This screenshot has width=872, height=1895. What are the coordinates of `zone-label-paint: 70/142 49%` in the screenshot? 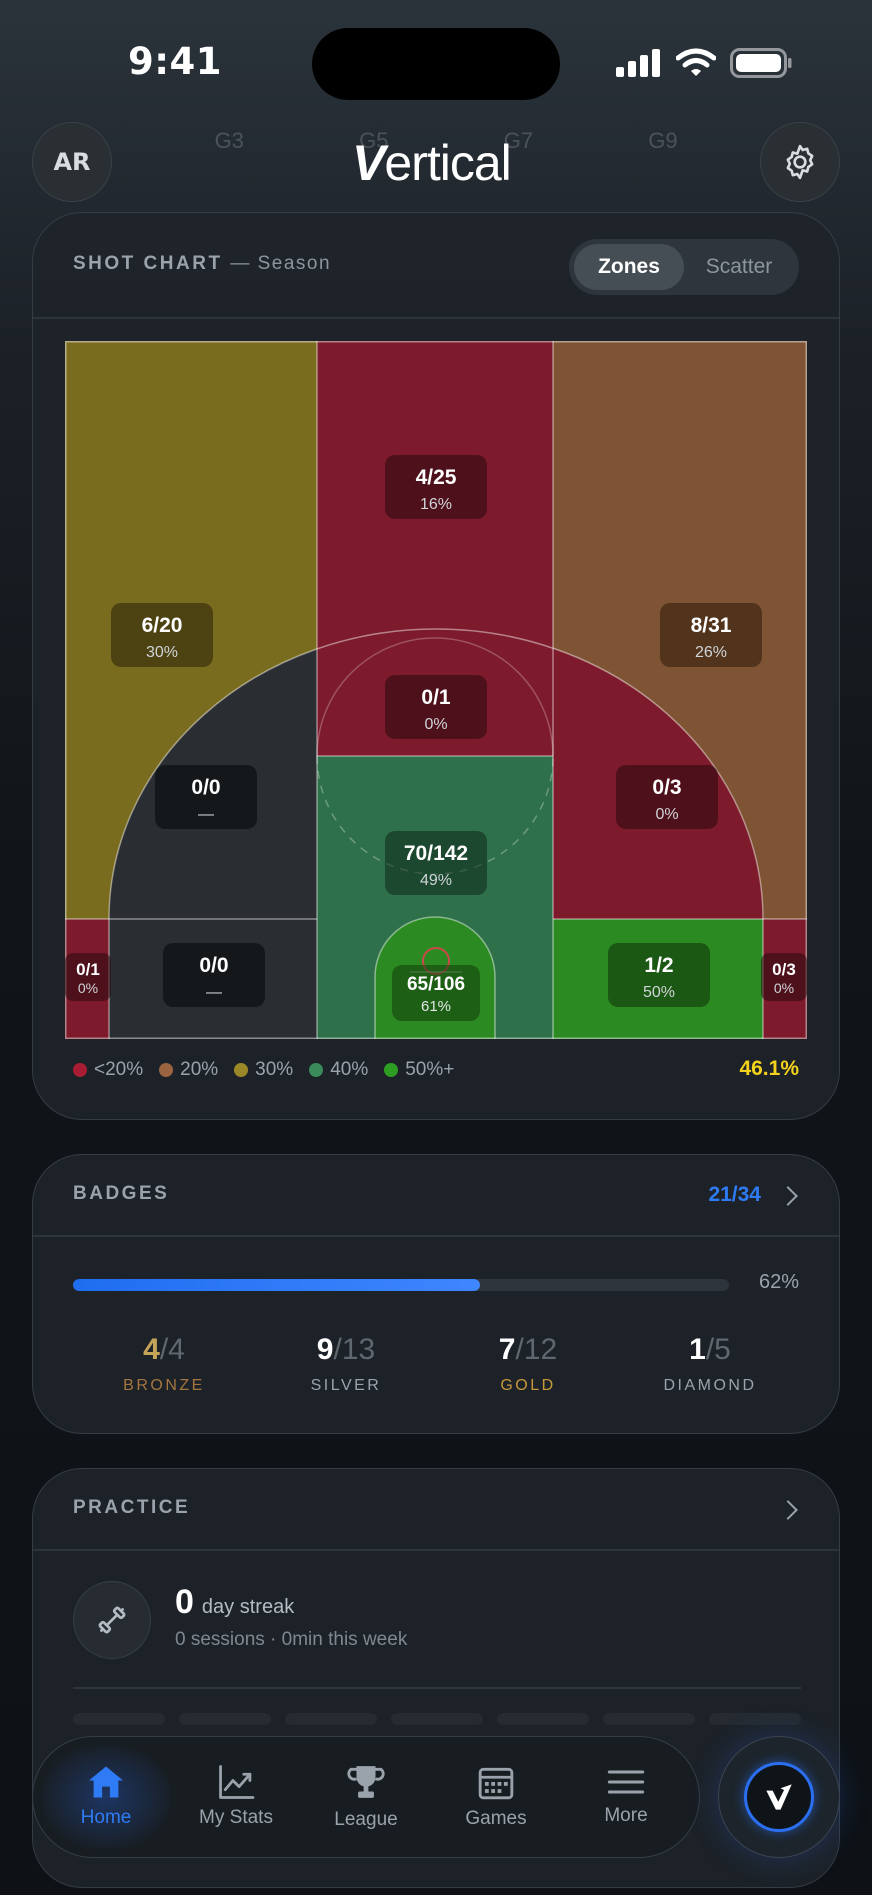 It's located at (436, 863).